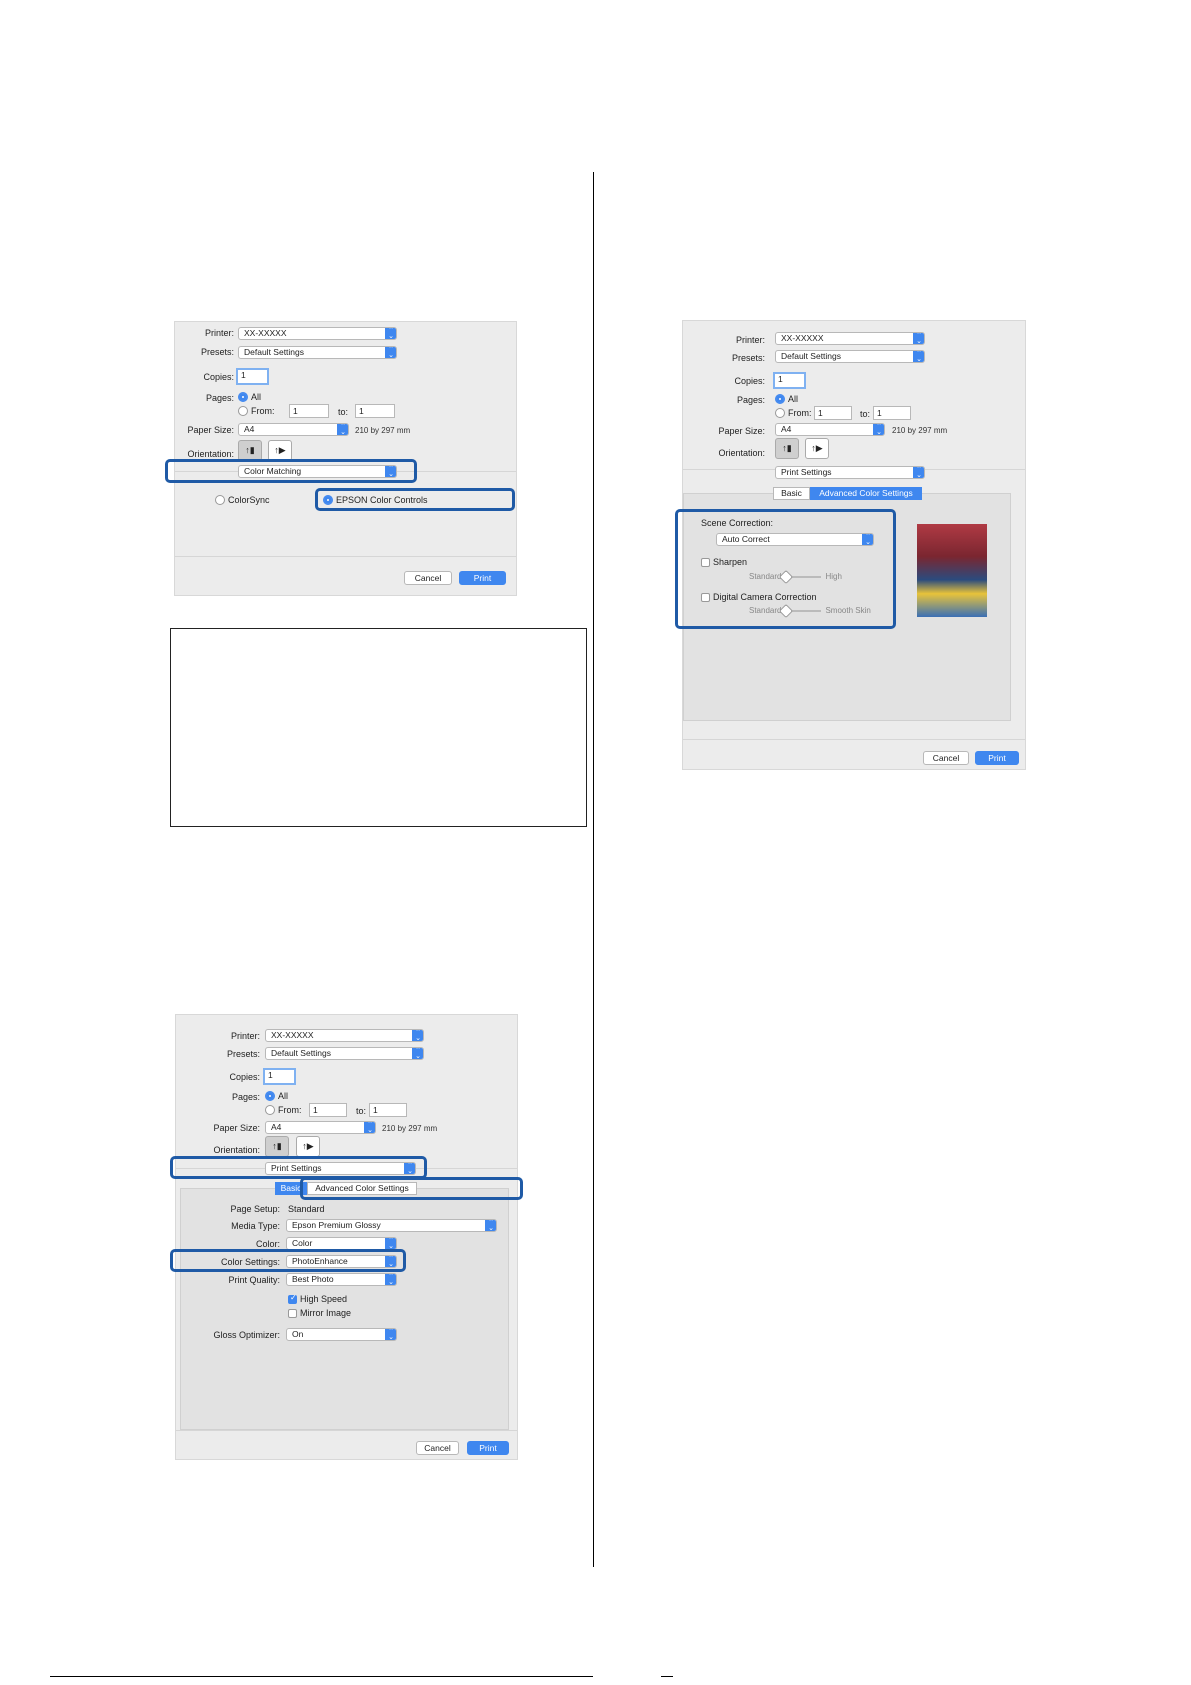 The height and width of the screenshot is (1685, 1191). Describe the element at coordinates (791, 493) in the screenshot. I see `tab-basic: Basic` at that location.